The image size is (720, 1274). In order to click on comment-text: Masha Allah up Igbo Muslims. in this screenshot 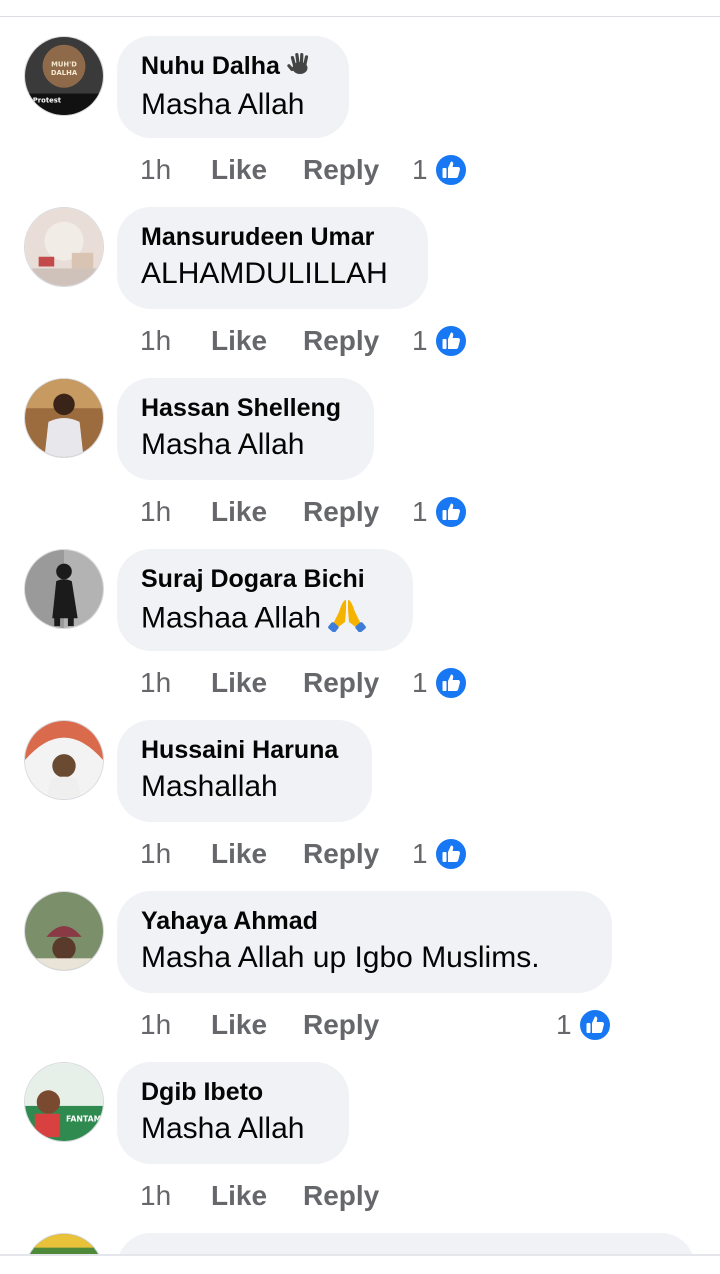, I will do `click(340, 957)`.